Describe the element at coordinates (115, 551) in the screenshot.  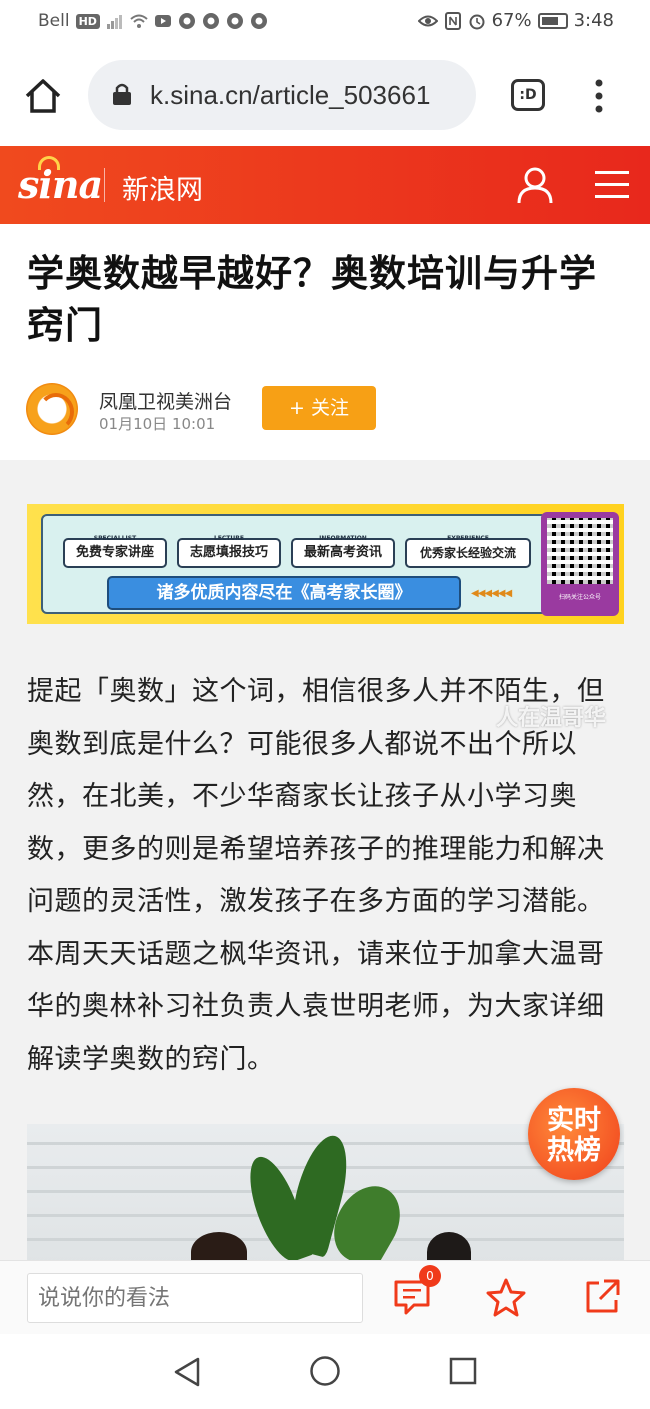
I see `banner-tag: SPECIALLIST 免费专家讲座` at that location.